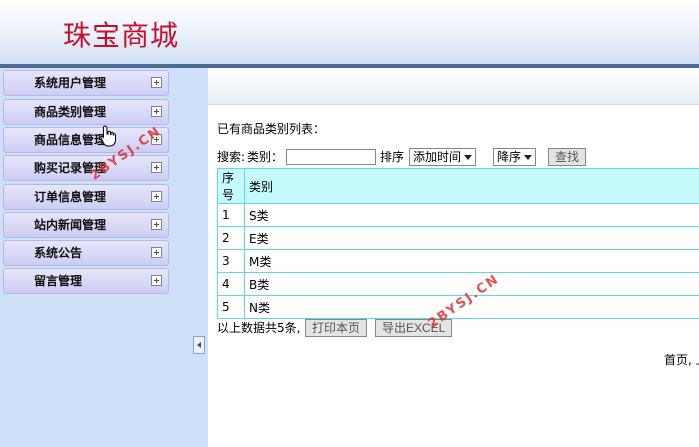  What do you see at coordinates (567, 157) in the screenshot?
I see `search-button: 查找` at bounding box center [567, 157].